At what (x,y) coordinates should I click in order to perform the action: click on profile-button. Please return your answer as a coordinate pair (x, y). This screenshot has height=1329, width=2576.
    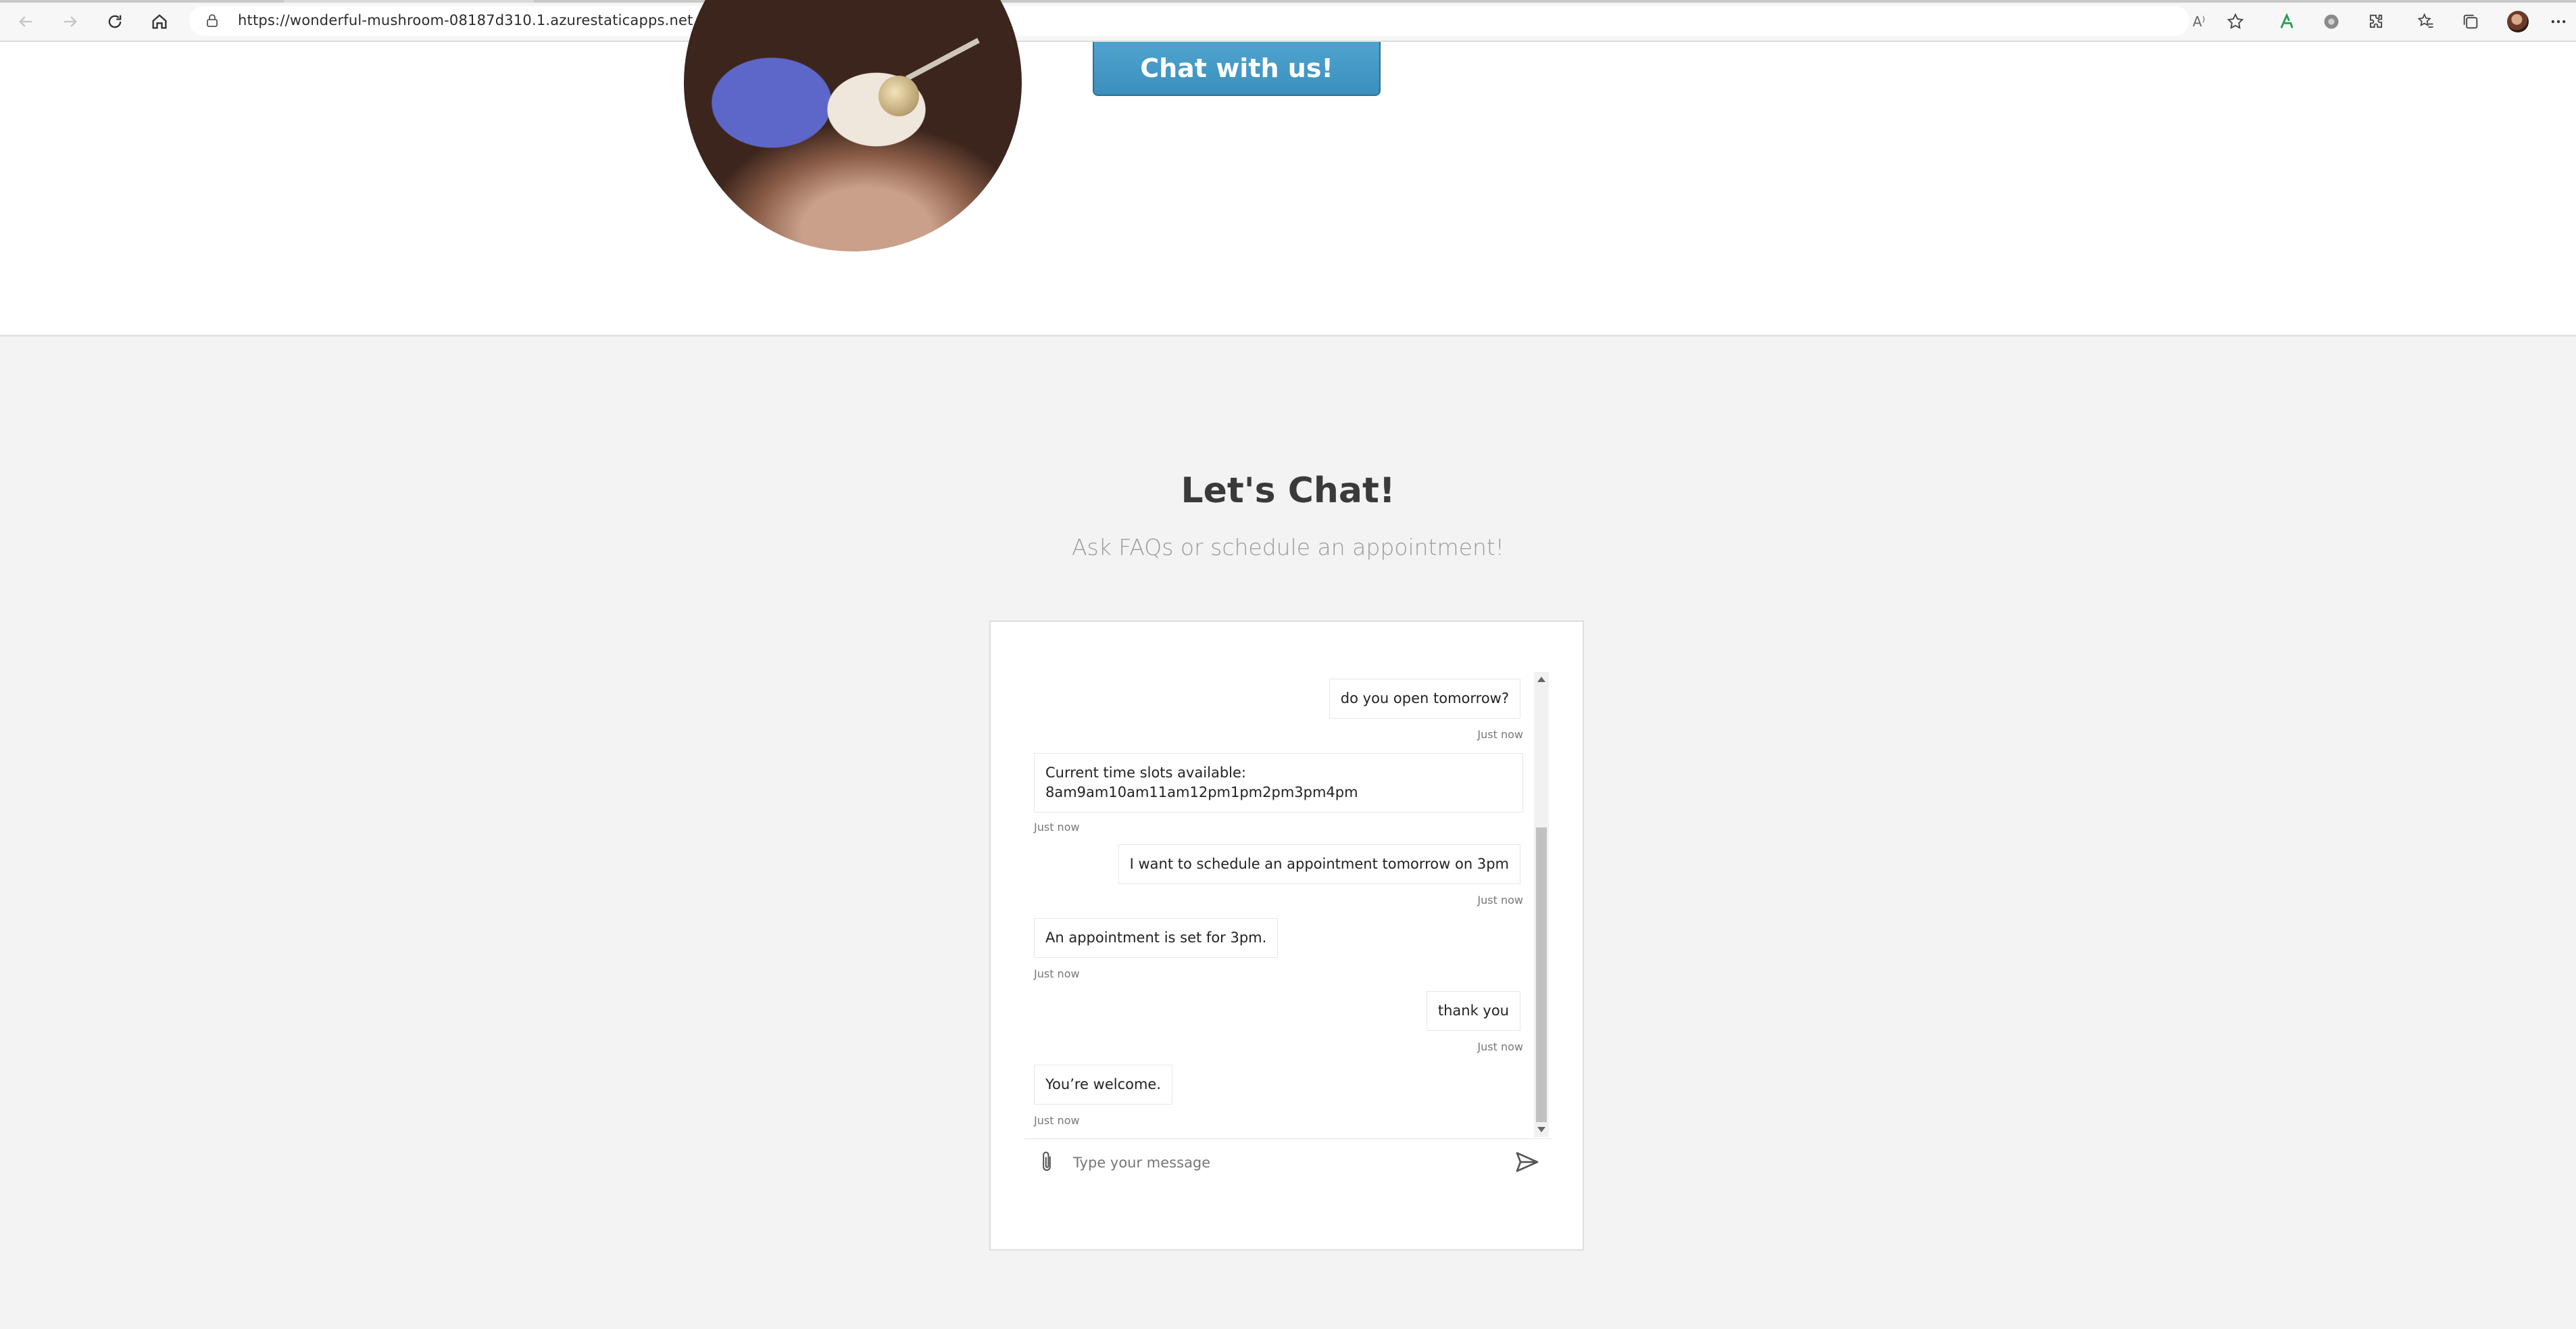
    Looking at the image, I should click on (2518, 21).